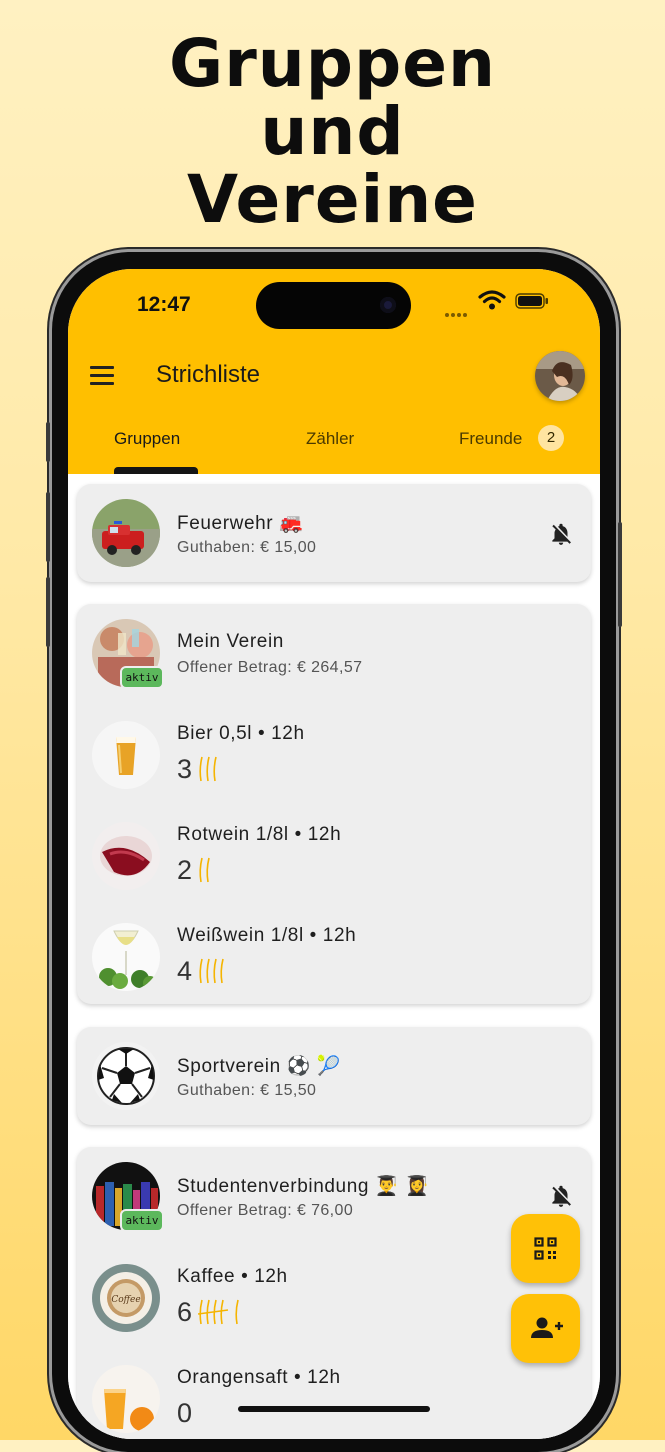  What do you see at coordinates (259, 1066) in the screenshot?
I see `group-name: Sportverein ⚽ 🎾` at bounding box center [259, 1066].